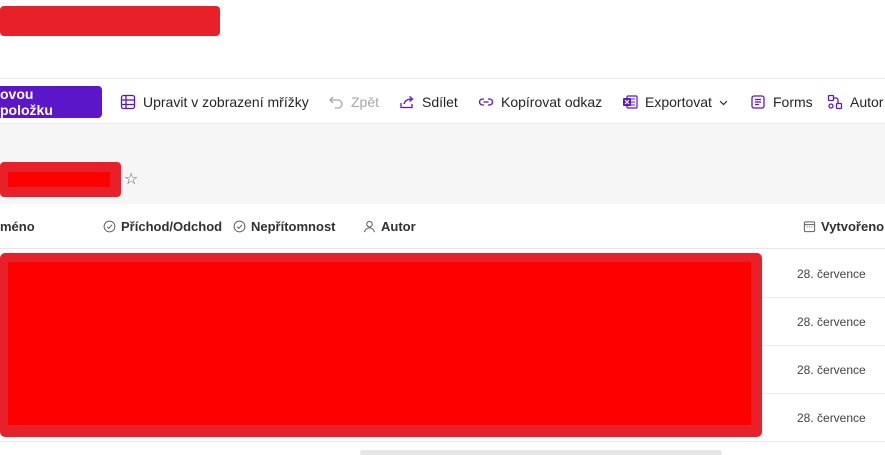 Image resolution: width=885 pixels, height=455 pixels. Describe the element at coordinates (398, 226) in the screenshot. I see `column-header-label: Autor` at that location.